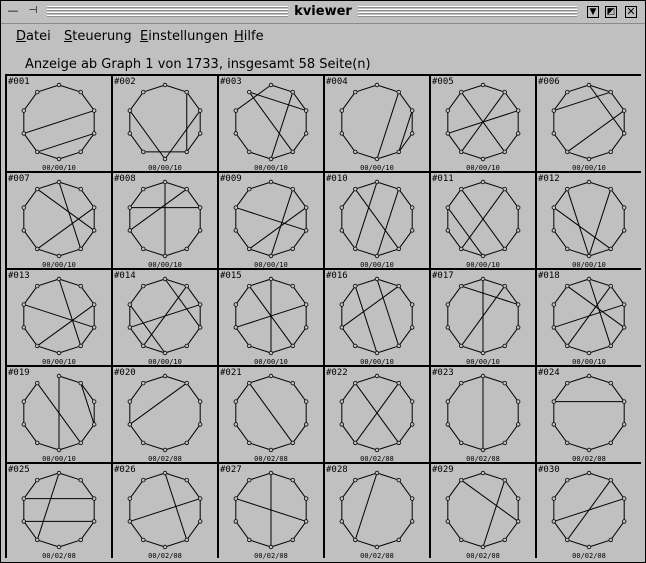 This screenshot has height=563, width=646. Describe the element at coordinates (377, 458) in the screenshot. I see `graph-code: 00/02/08` at that location.